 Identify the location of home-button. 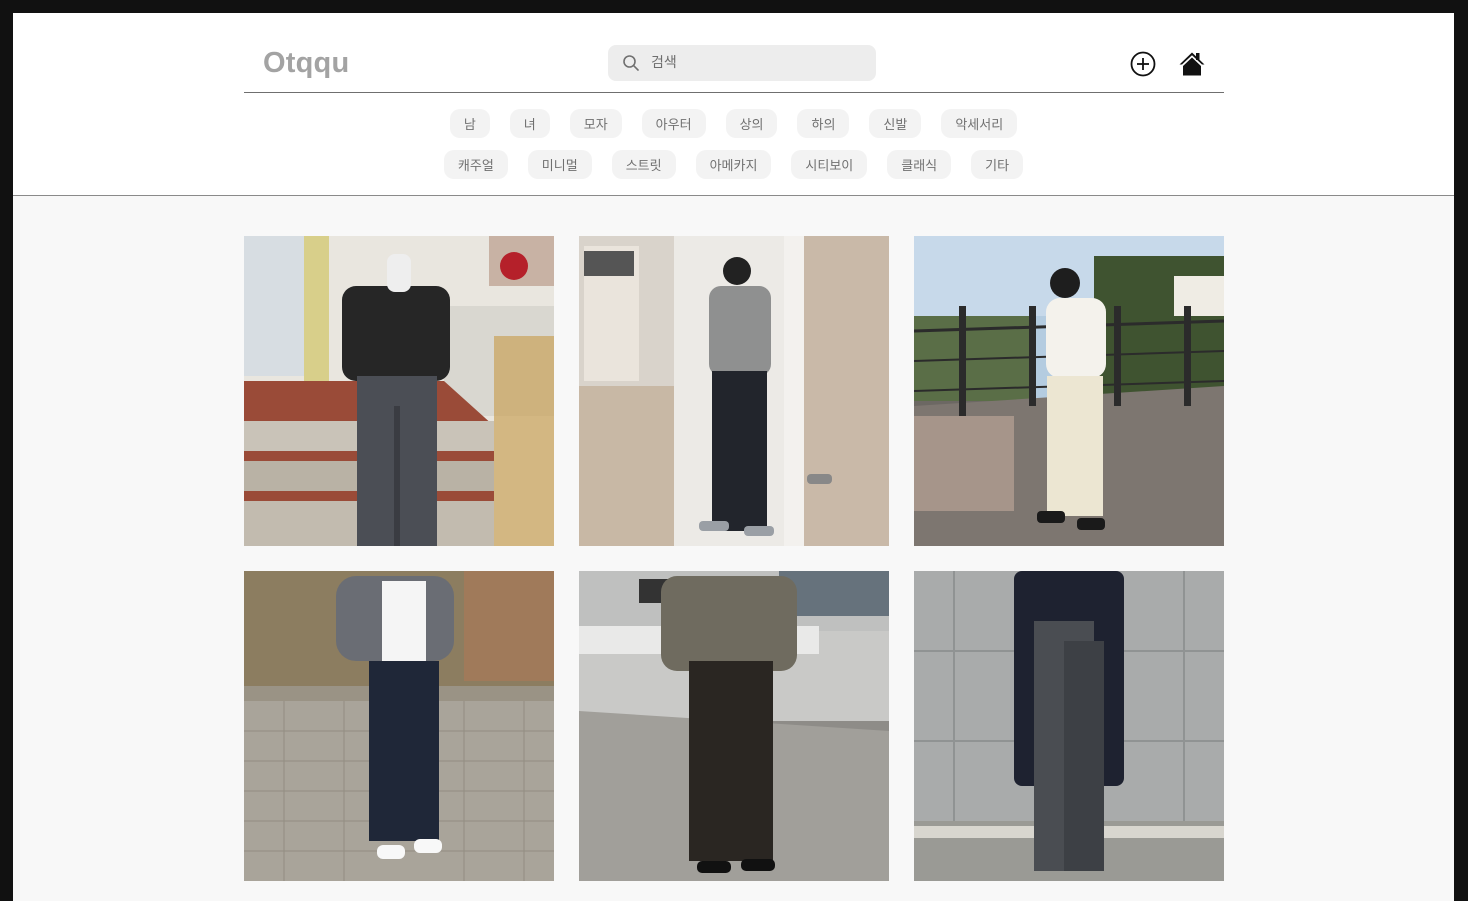
(1192, 64).